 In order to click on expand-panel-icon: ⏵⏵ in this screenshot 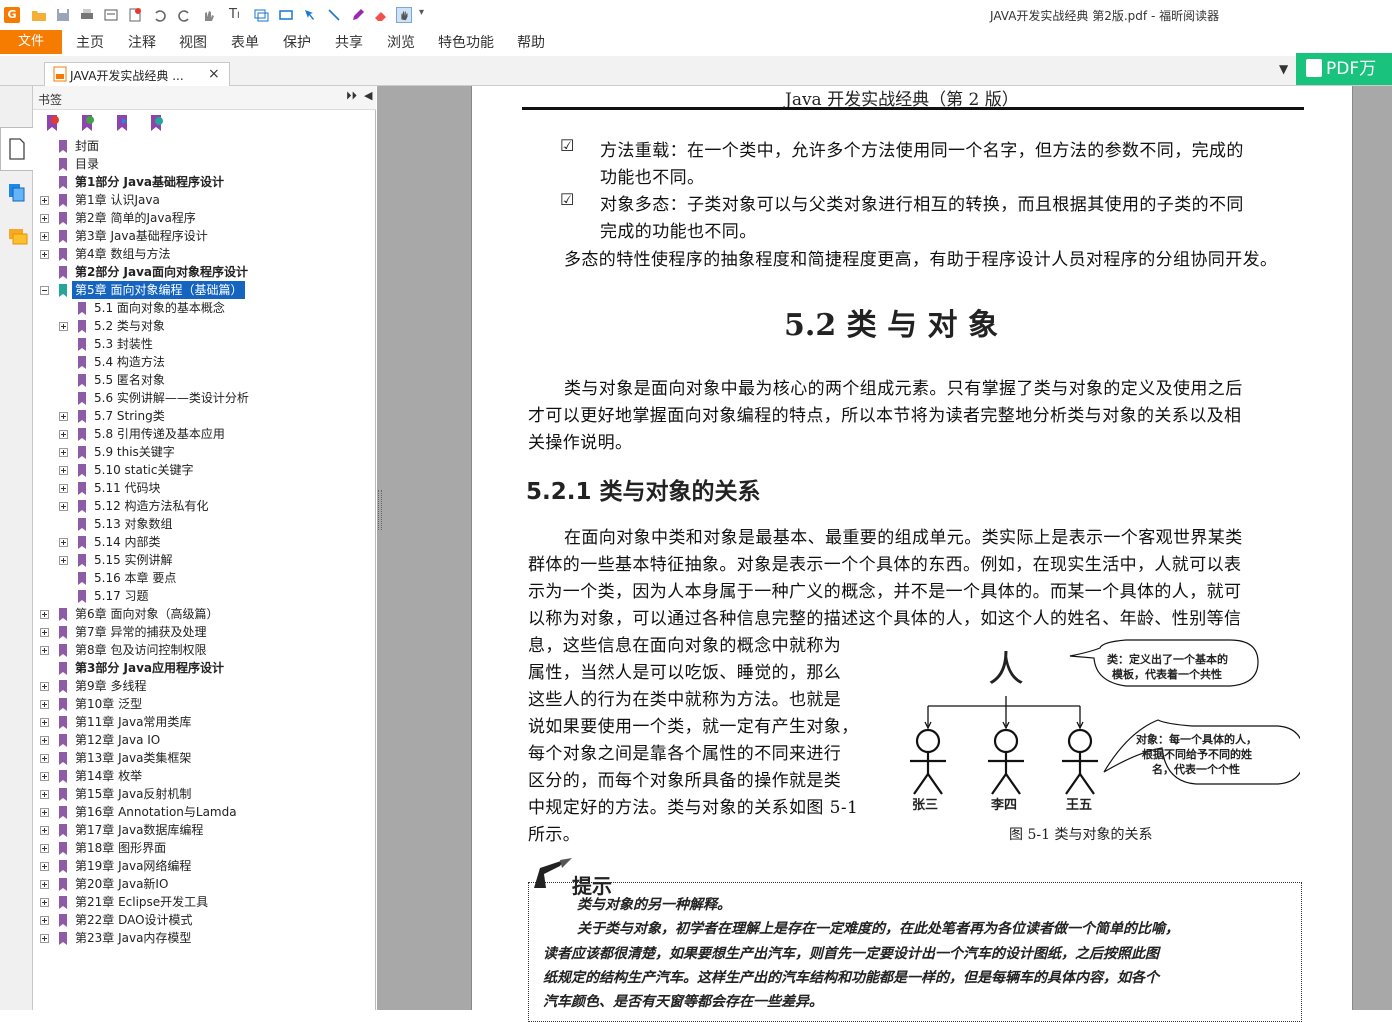, I will do `click(351, 96)`.